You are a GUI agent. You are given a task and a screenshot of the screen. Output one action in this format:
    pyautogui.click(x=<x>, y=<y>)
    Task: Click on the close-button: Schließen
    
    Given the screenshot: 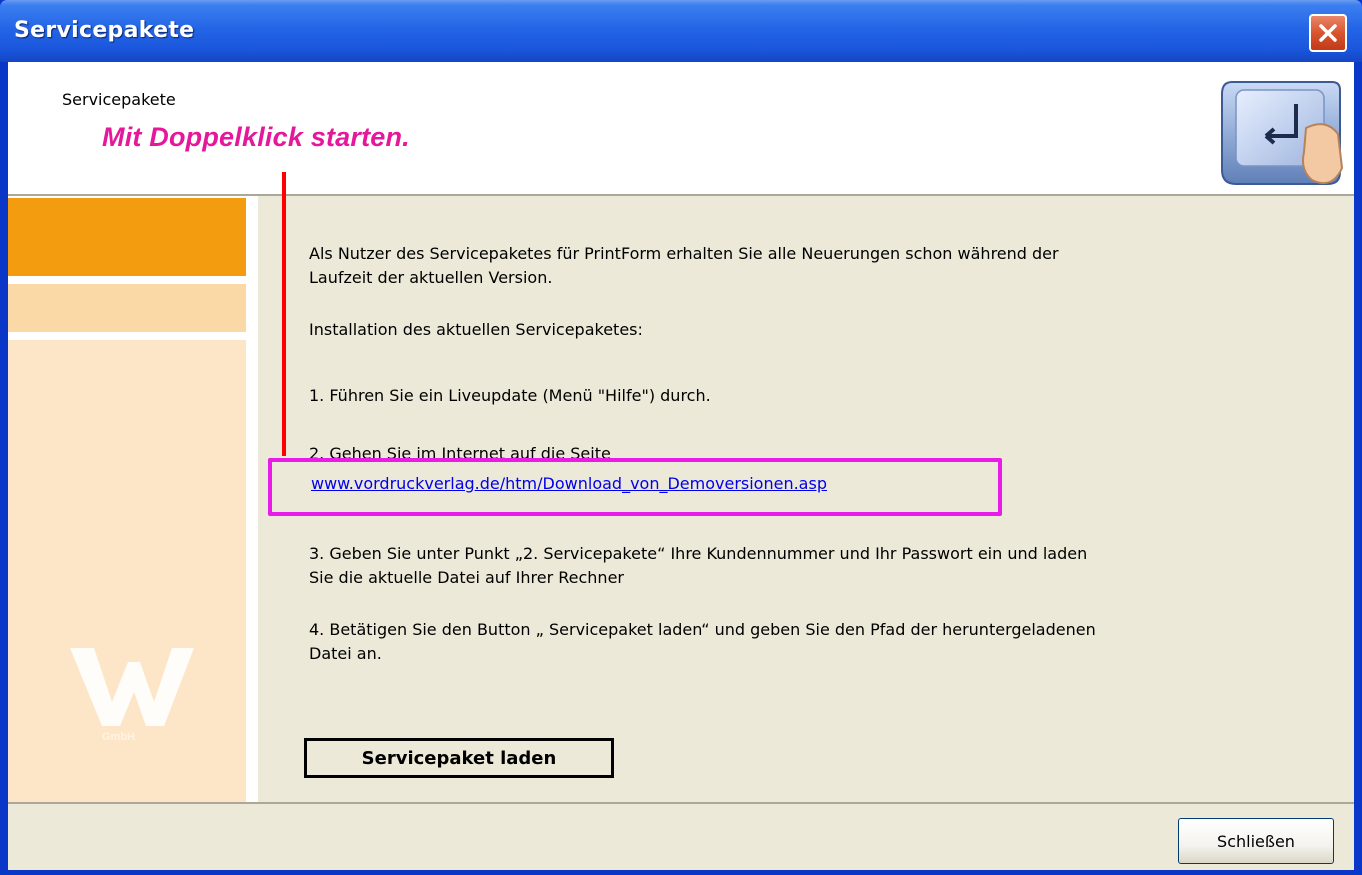 What is the action you would take?
    pyautogui.click(x=1256, y=841)
    